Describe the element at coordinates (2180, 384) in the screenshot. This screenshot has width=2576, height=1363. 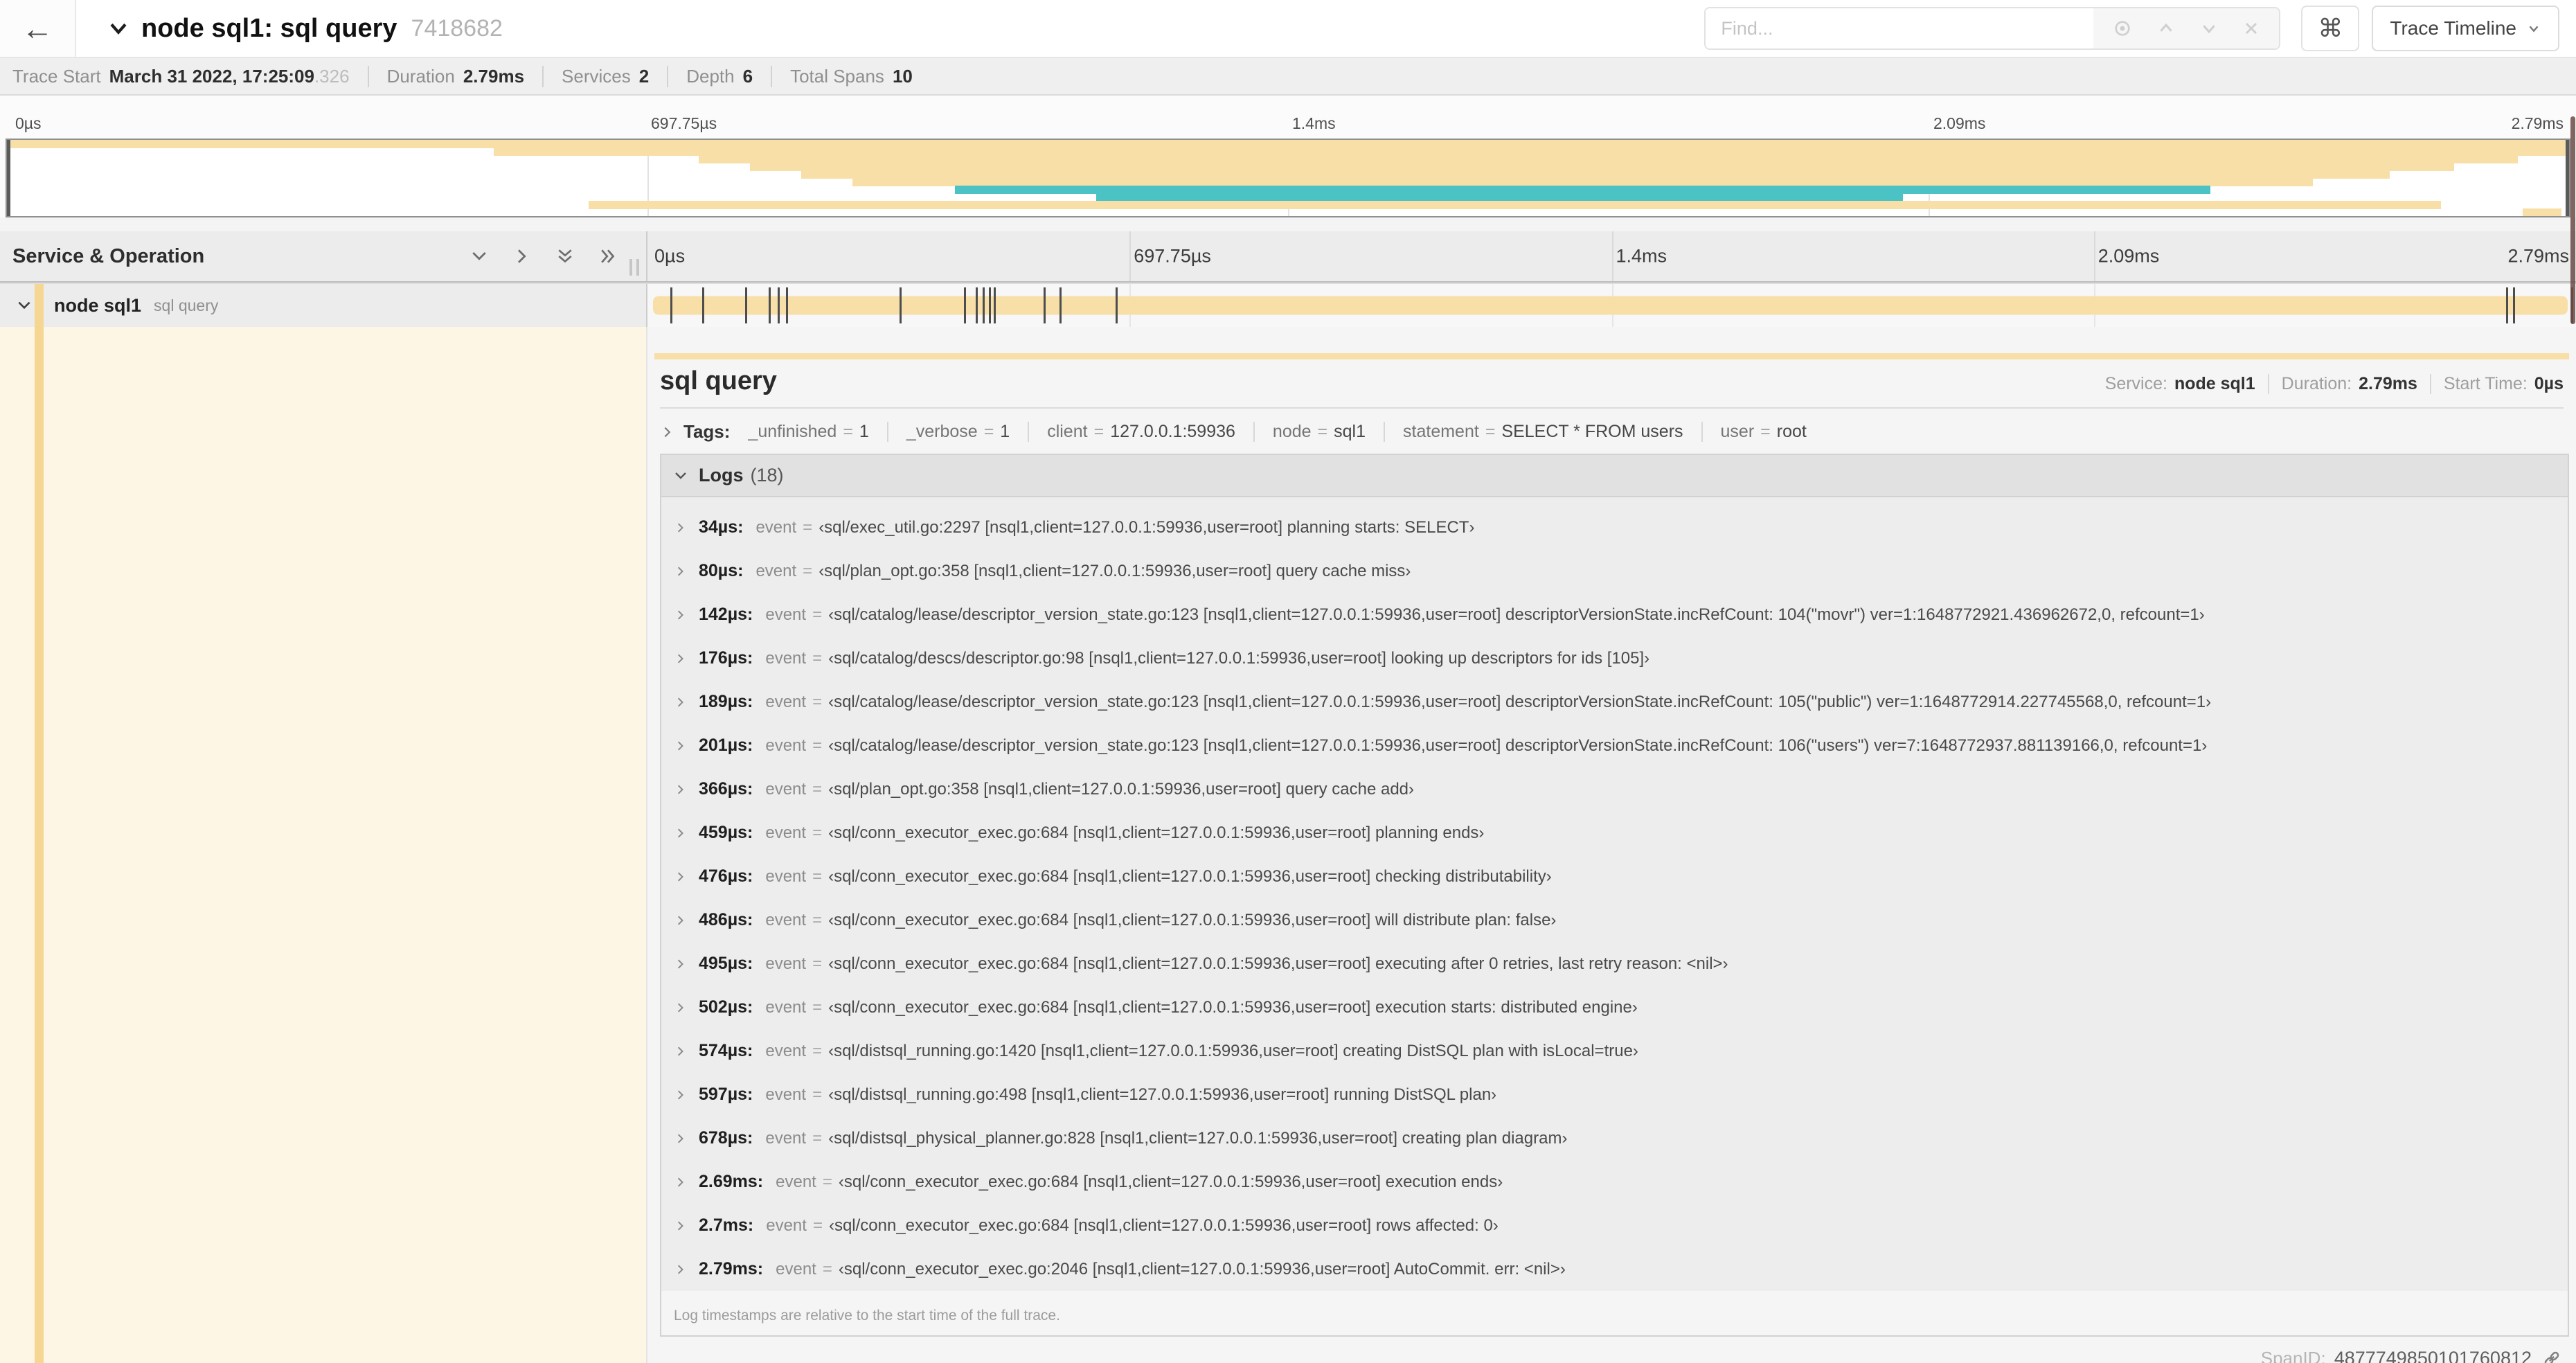
I see `span-meta-item: Service: node sql1` at that location.